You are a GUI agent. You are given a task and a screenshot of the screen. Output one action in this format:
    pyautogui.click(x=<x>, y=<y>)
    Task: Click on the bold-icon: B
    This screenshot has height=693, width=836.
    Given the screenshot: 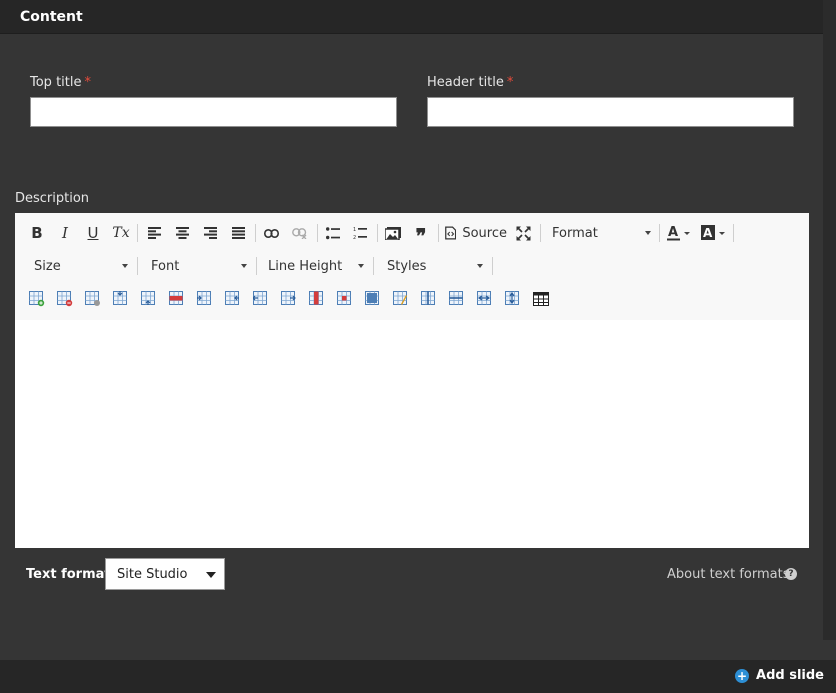 What is the action you would take?
    pyautogui.click(x=37, y=233)
    